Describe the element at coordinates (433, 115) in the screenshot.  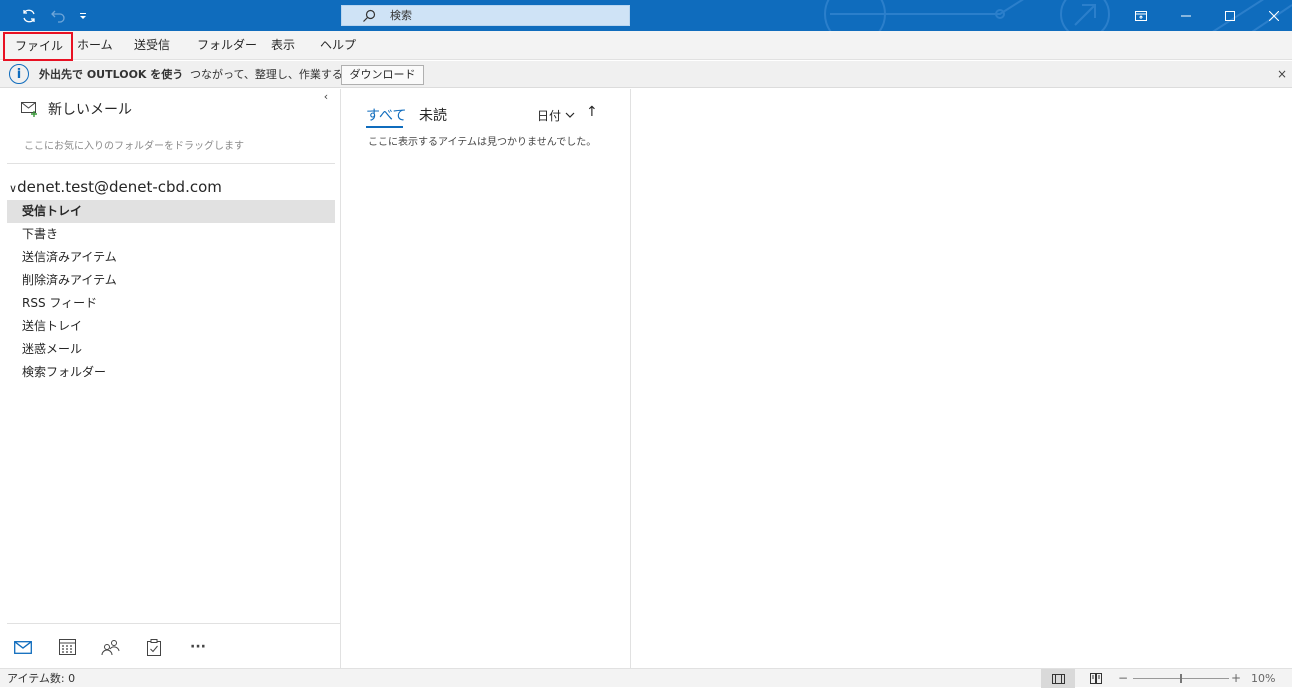
I see `tab-unread: 未読` at that location.